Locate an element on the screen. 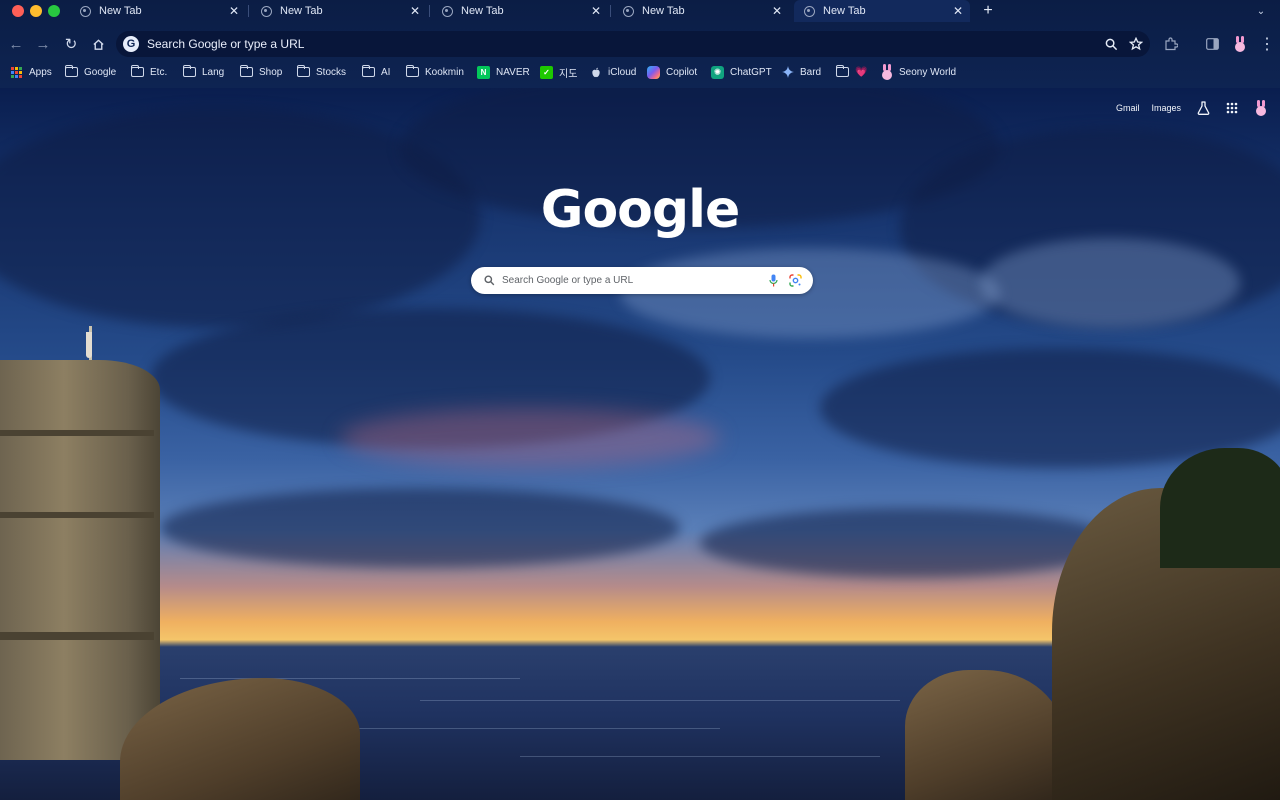 The width and height of the screenshot is (1280, 800). chrome-menu-icon: ⋮ is located at coordinates (1267, 44).